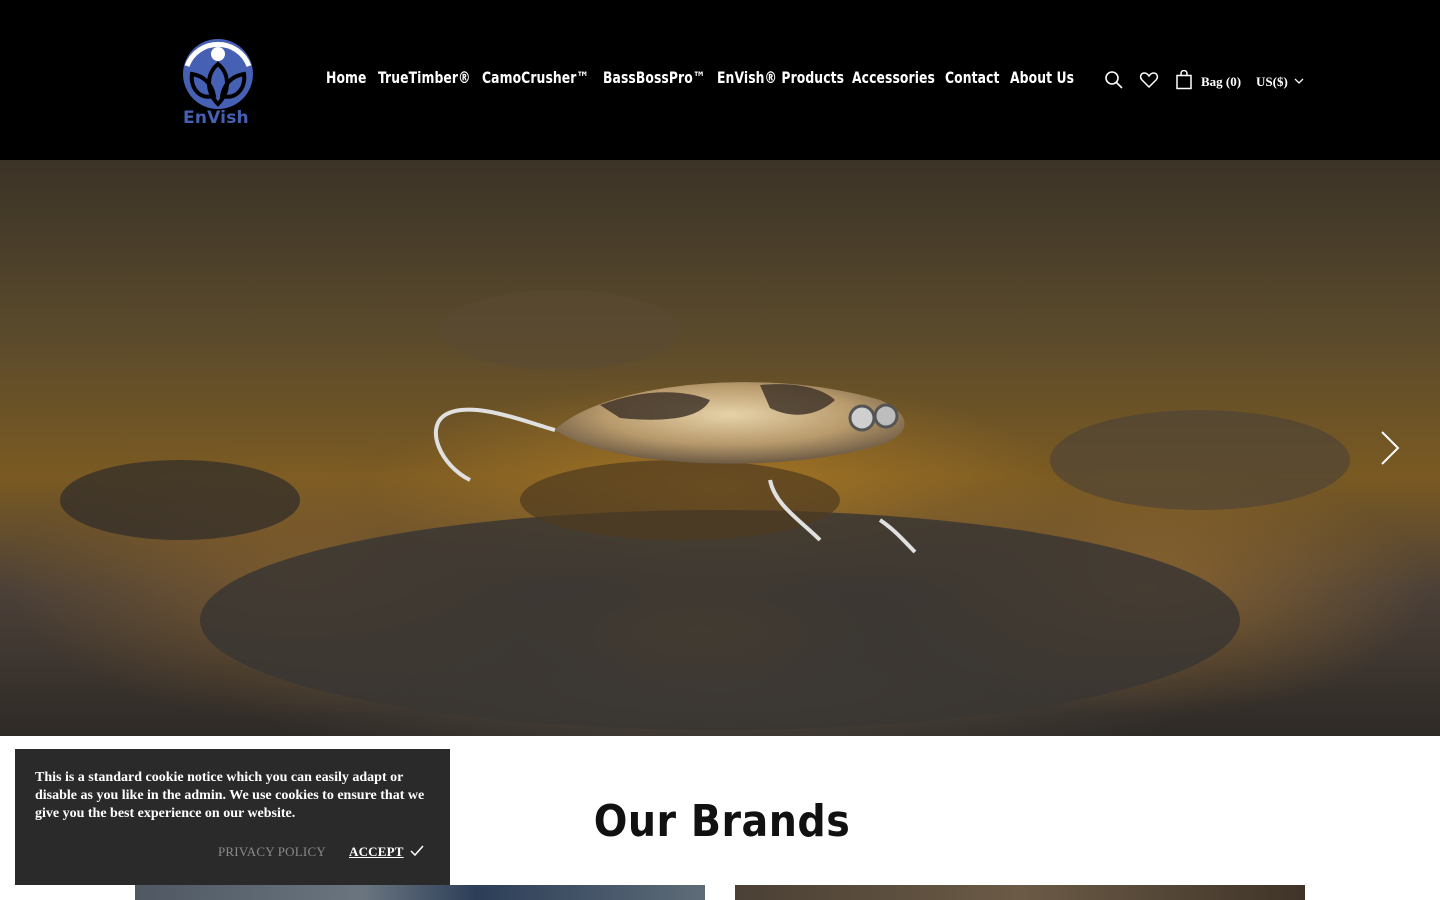  Describe the element at coordinates (424, 77) in the screenshot. I see `nav-truetimber: TrueTimber®` at that location.